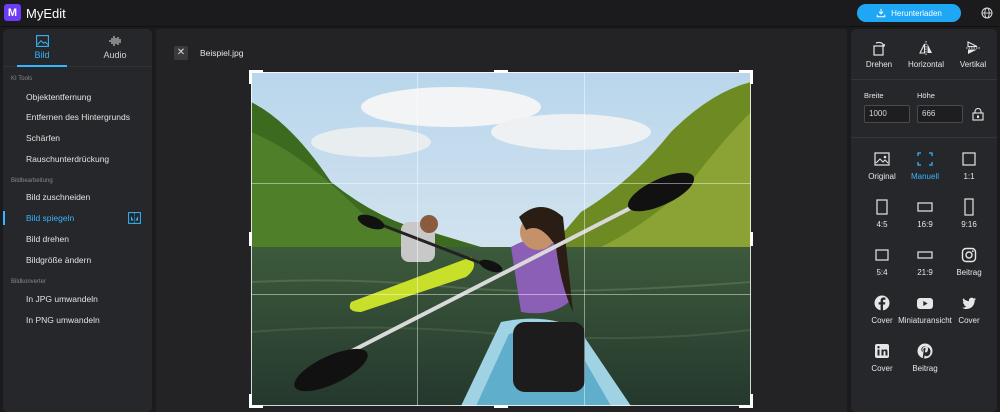 This screenshot has height=412, width=1000. What do you see at coordinates (22, 79) in the screenshot?
I see `section-ai-tools: KI Tools` at bounding box center [22, 79].